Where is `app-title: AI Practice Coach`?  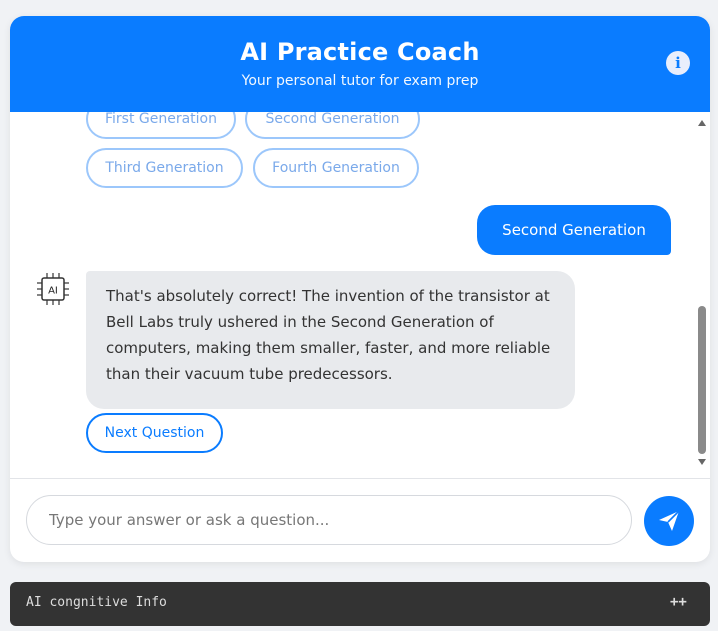 app-title: AI Practice Coach is located at coordinates (360, 52).